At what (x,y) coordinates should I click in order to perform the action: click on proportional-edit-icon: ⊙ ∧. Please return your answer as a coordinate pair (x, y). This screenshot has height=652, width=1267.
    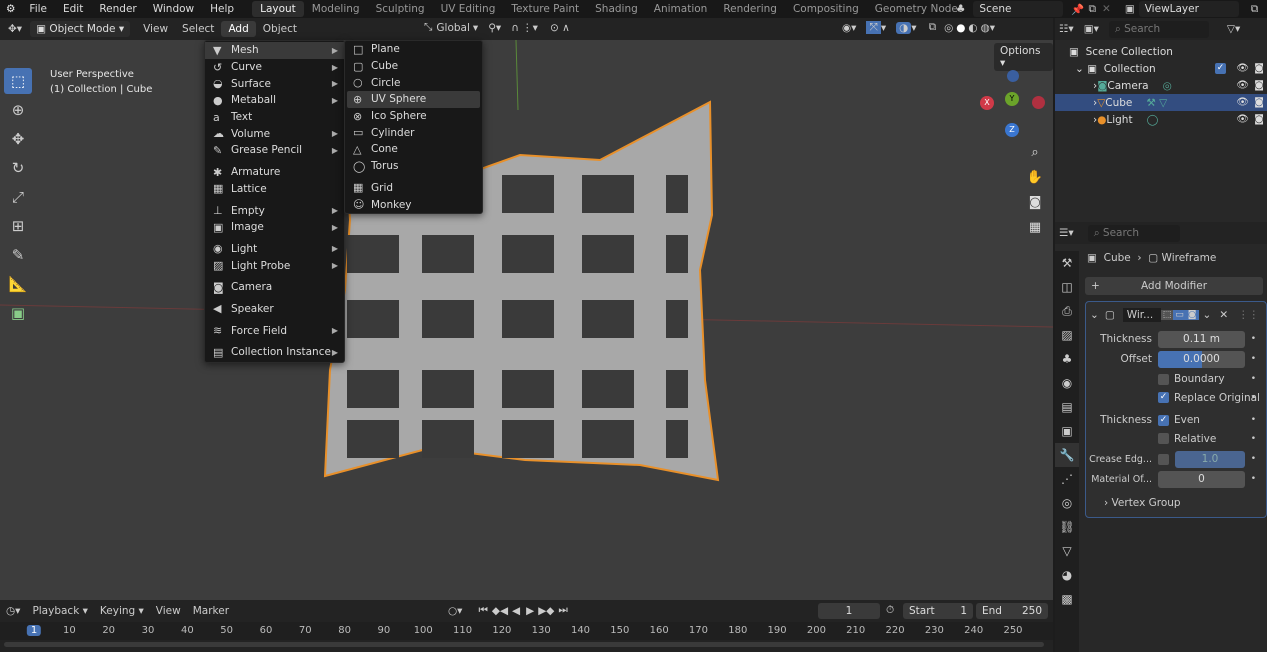
    Looking at the image, I should click on (560, 28).